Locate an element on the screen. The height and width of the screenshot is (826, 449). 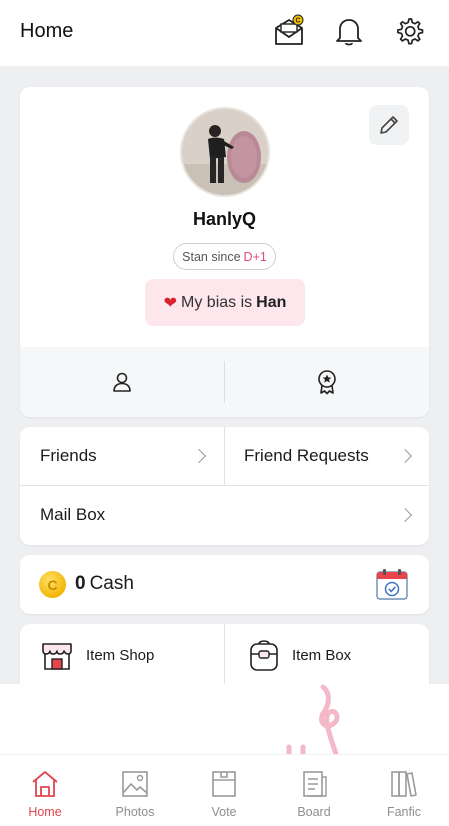
heart-icon: ❤ is located at coordinates (170, 303).